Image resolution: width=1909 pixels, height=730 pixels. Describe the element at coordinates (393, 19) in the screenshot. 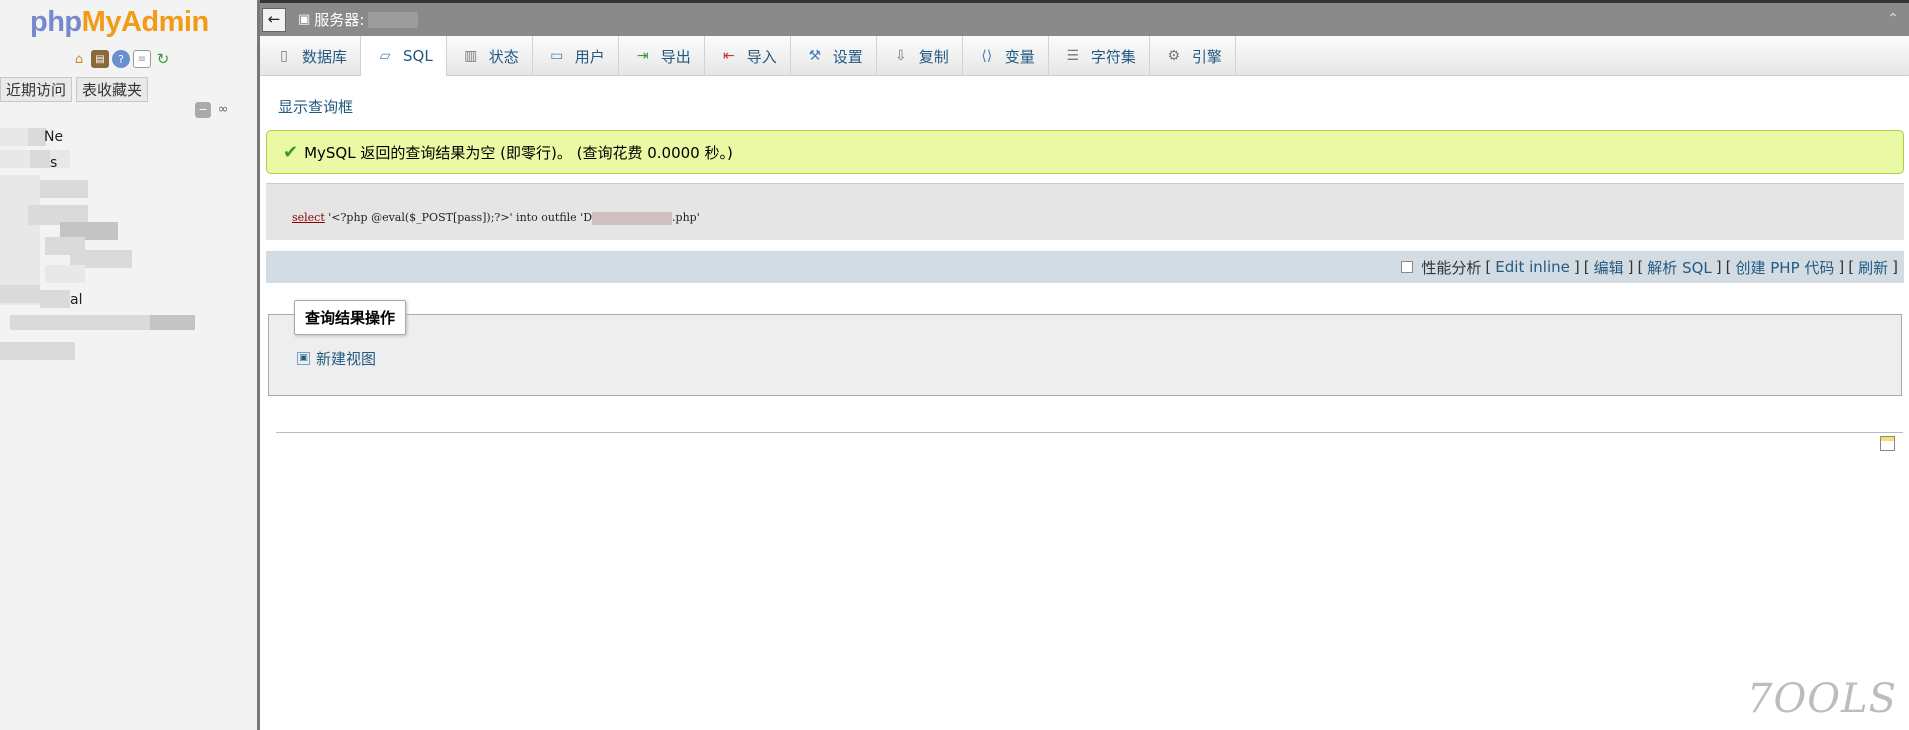

I see `server-name-redacted` at that location.